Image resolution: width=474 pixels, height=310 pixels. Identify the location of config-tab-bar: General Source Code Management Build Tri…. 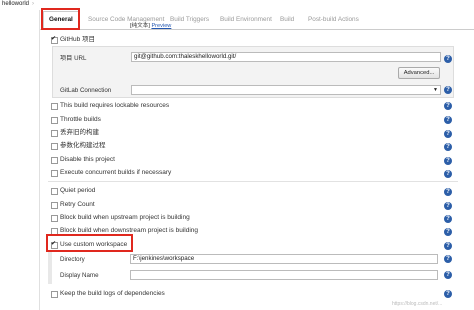
(257, 19).